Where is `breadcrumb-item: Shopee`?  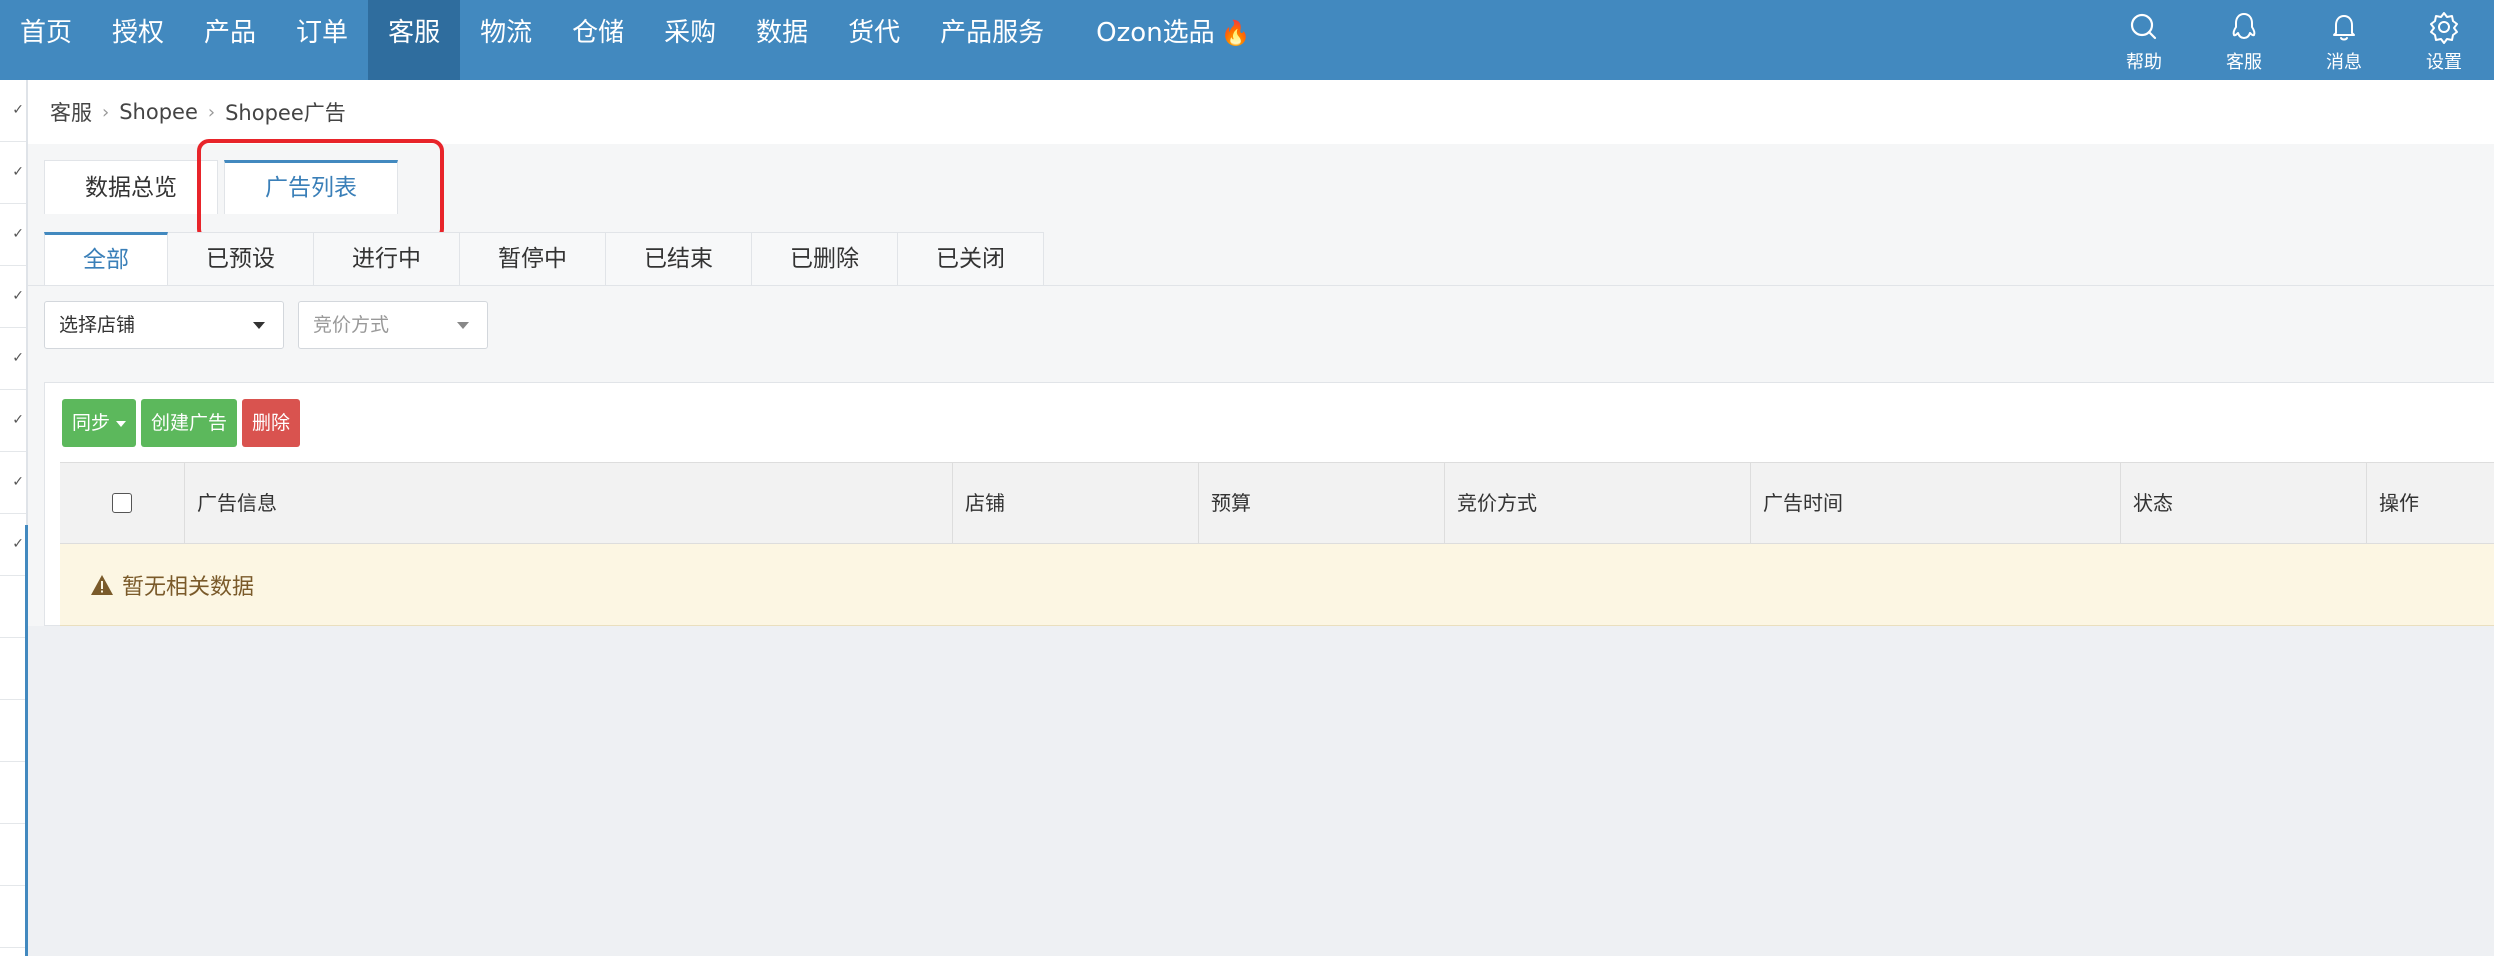 breadcrumb-item: Shopee is located at coordinates (158, 112).